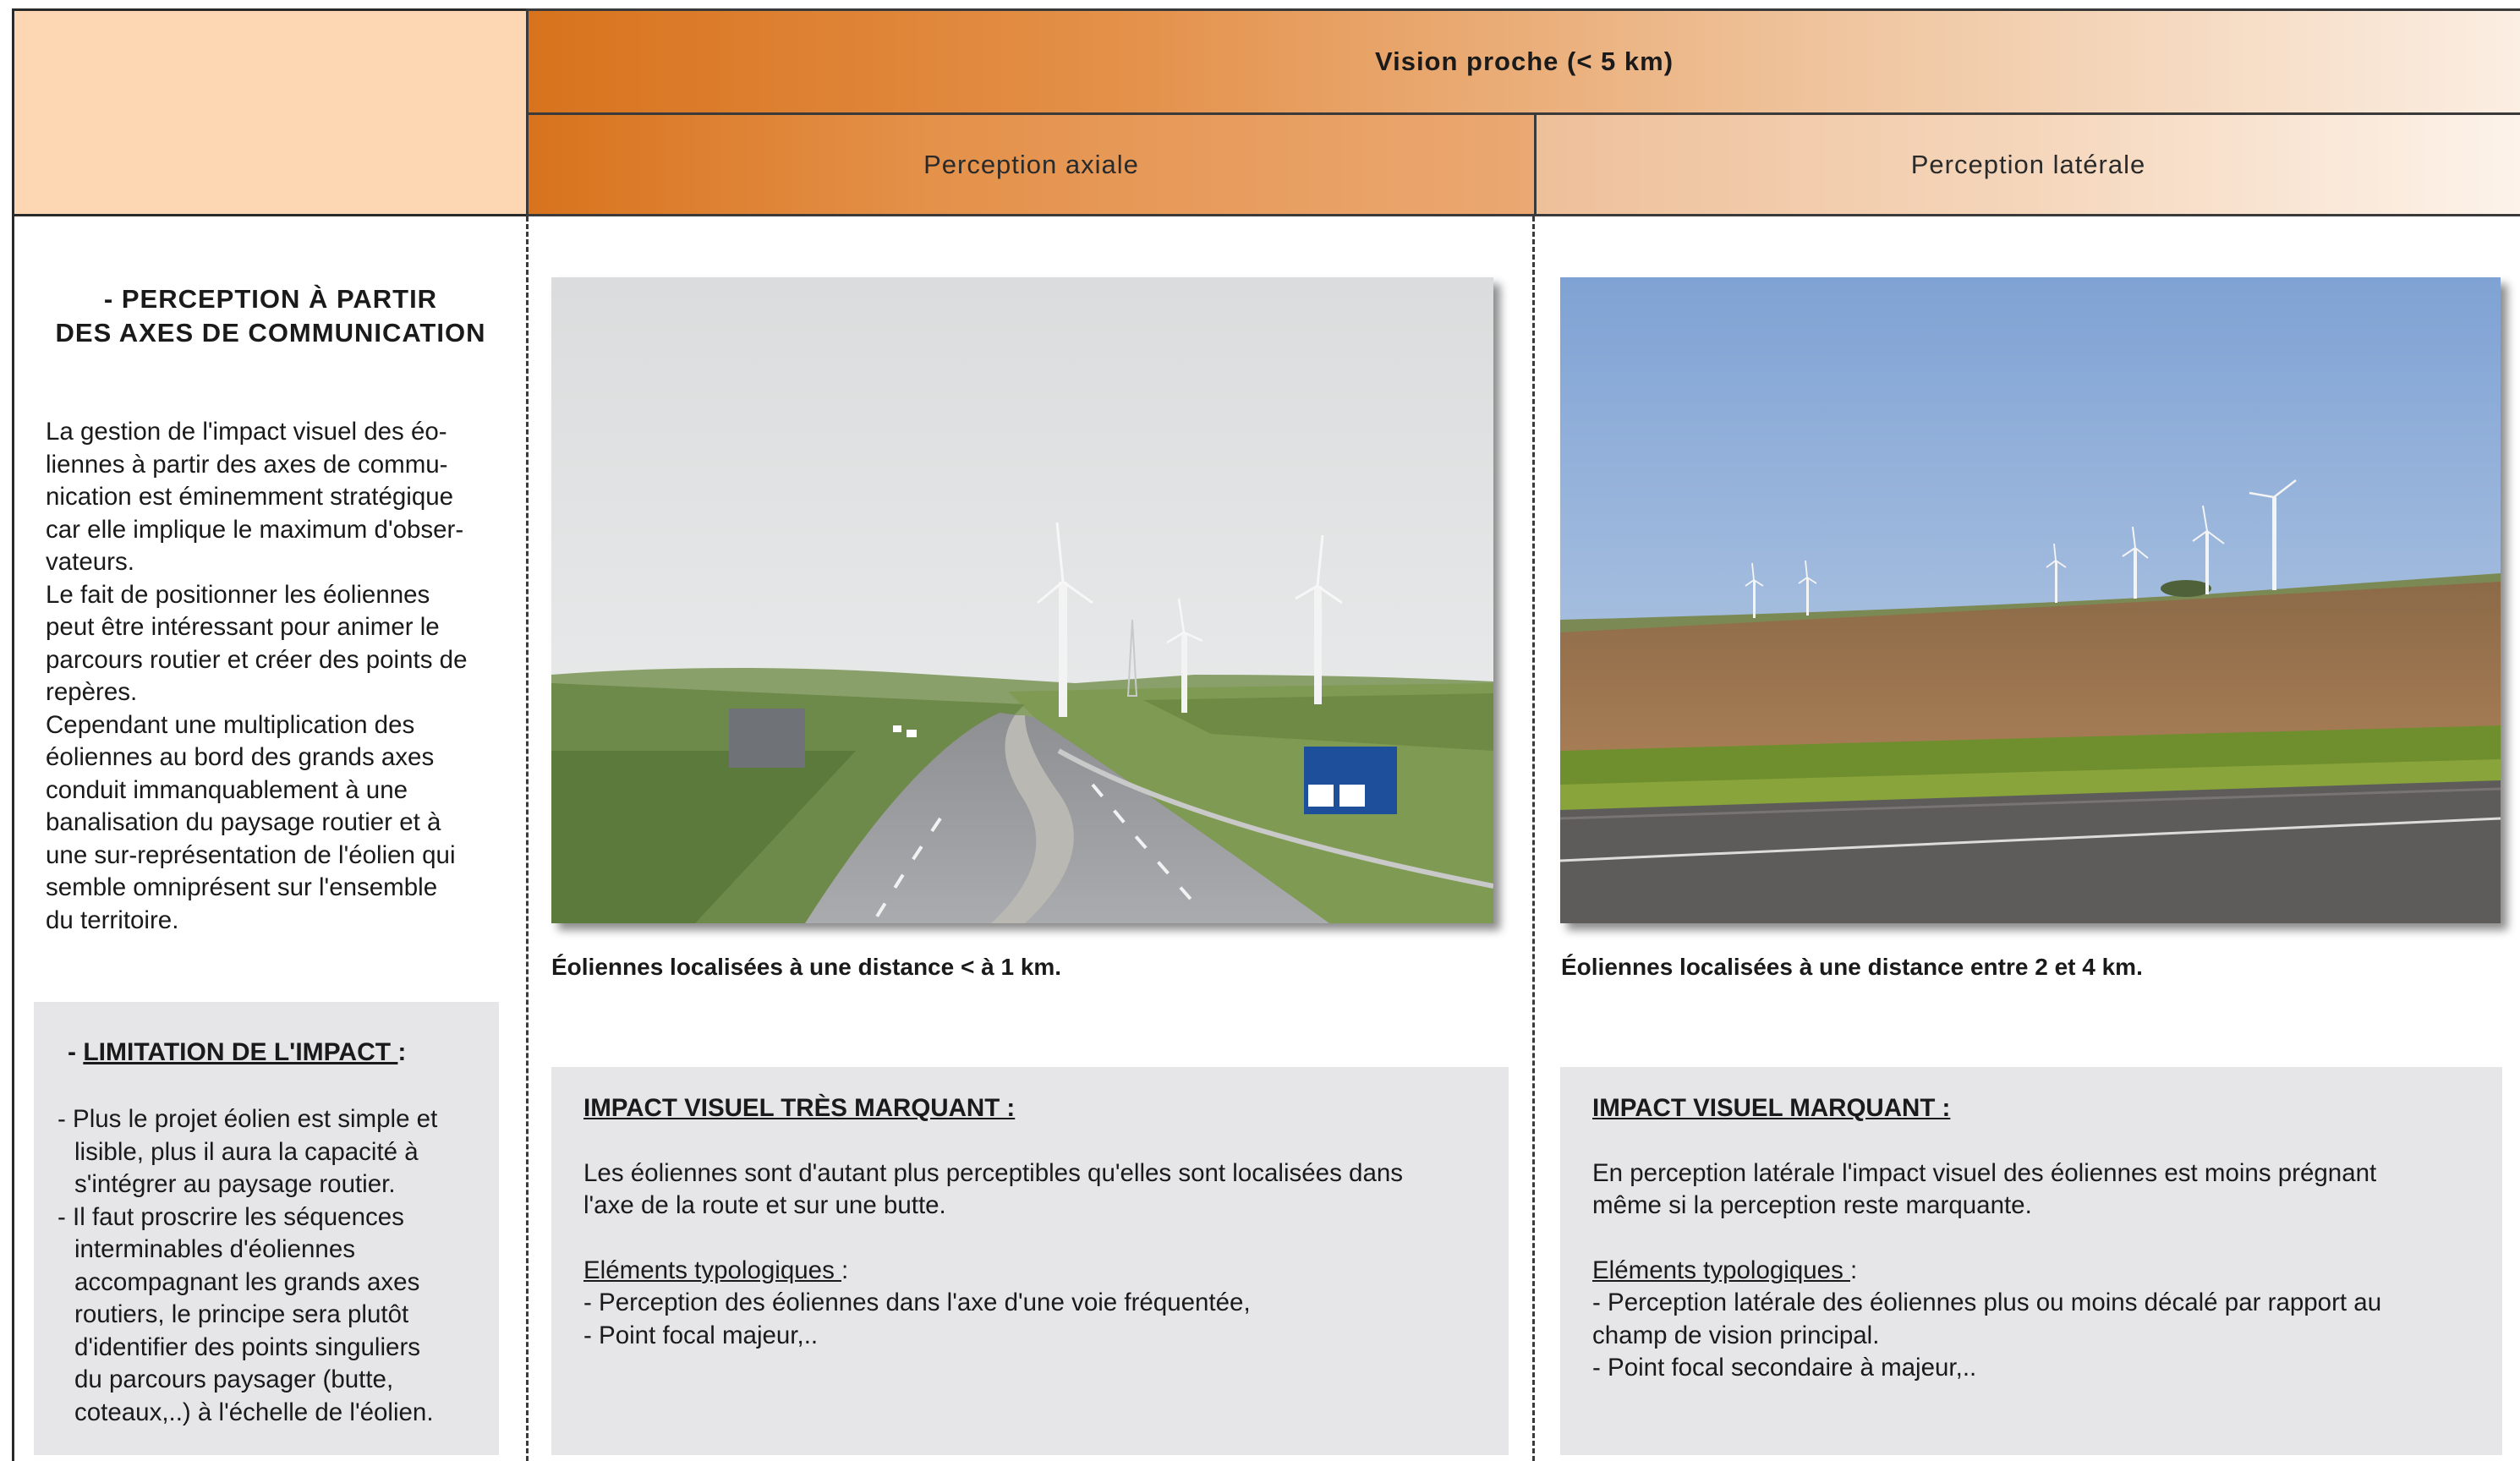 The height and width of the screenshot is (1461, 2520). What do you see at coordinates (1736, 1335) in the screenshot?
I see `element-line: champ de vision principal.` at bounding box center [1736, 1335].